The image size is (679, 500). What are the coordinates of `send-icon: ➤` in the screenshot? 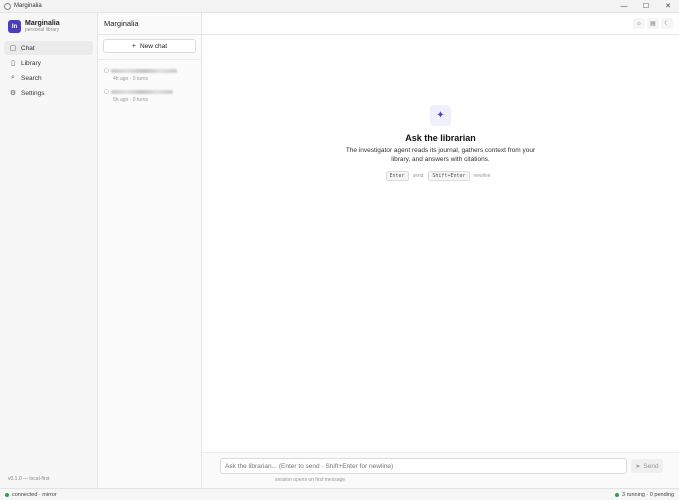 It's located at (638, 466).